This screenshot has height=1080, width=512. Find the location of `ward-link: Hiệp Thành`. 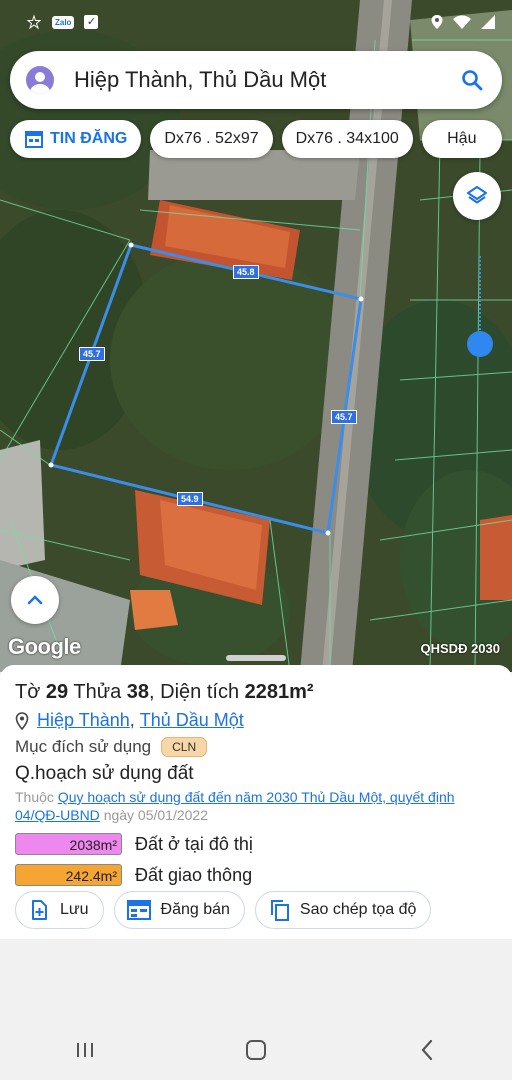

ward-link: Hiệp Thành is located at coordinates (83, 720).